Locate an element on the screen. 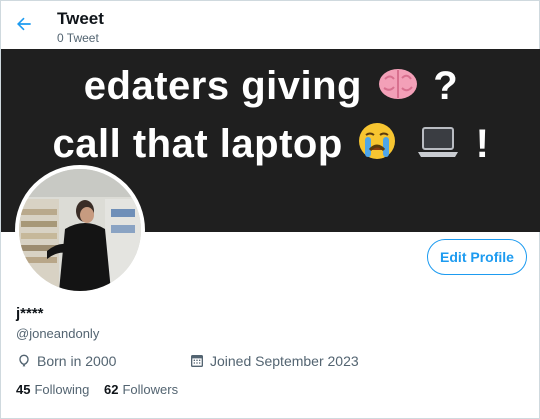  birth-text: Born in 2000 is located at coordinates (77, 361).